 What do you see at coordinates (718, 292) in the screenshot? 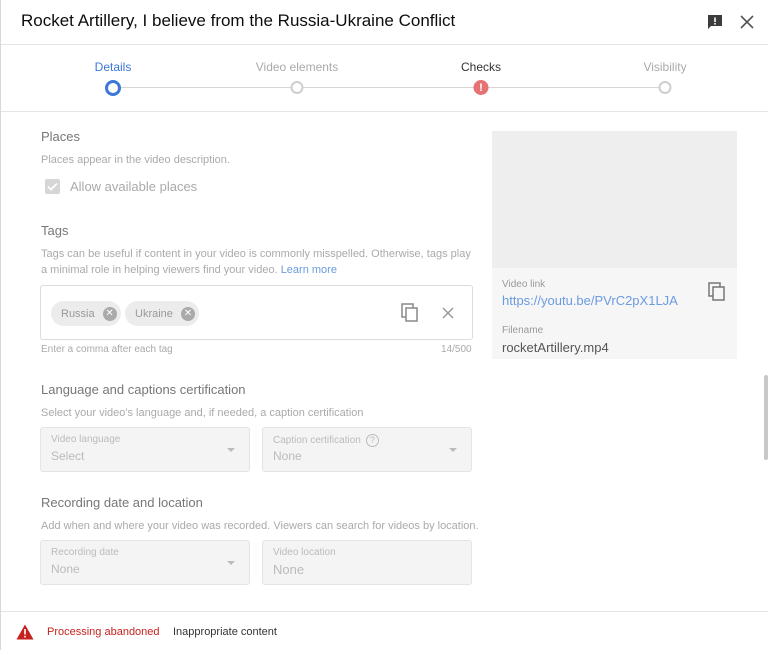
I see `copy-link-icon` at bounding box center [718, 292].